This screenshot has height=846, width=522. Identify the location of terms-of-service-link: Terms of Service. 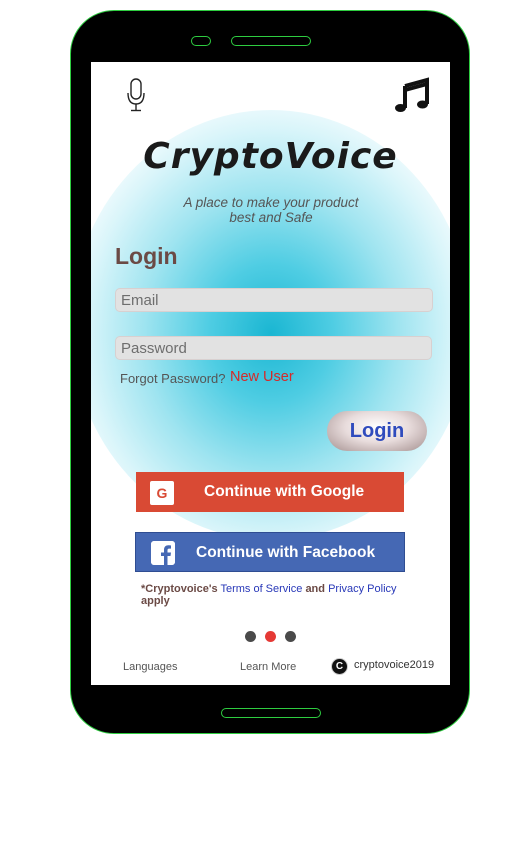
(261, 589).